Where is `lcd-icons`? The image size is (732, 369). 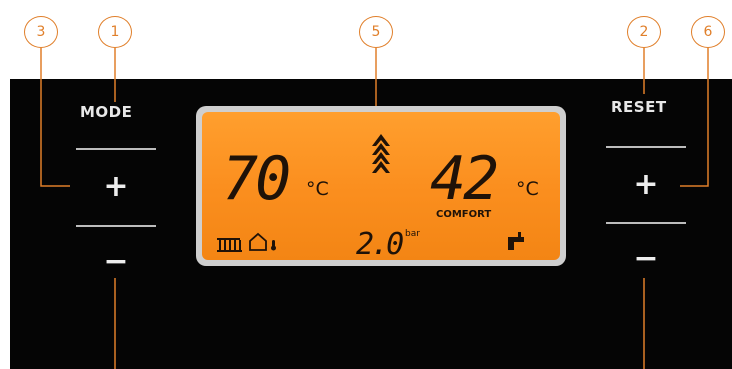 lcd-icons is located at coordinates (370, 193).